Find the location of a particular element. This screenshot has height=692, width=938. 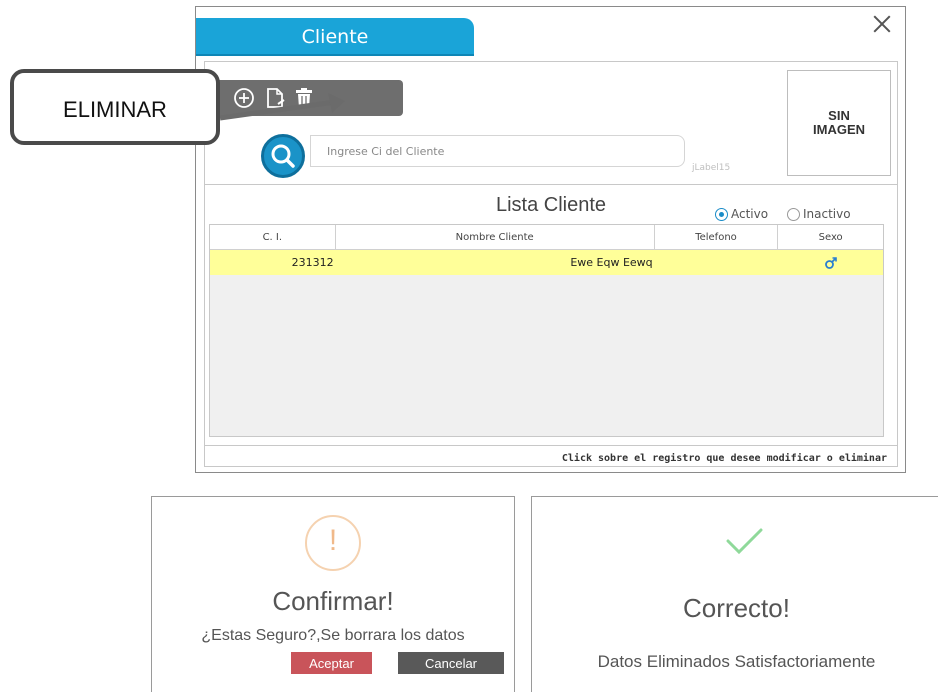

confirm-title: Confirmar! is located at coordinates (333, 601).